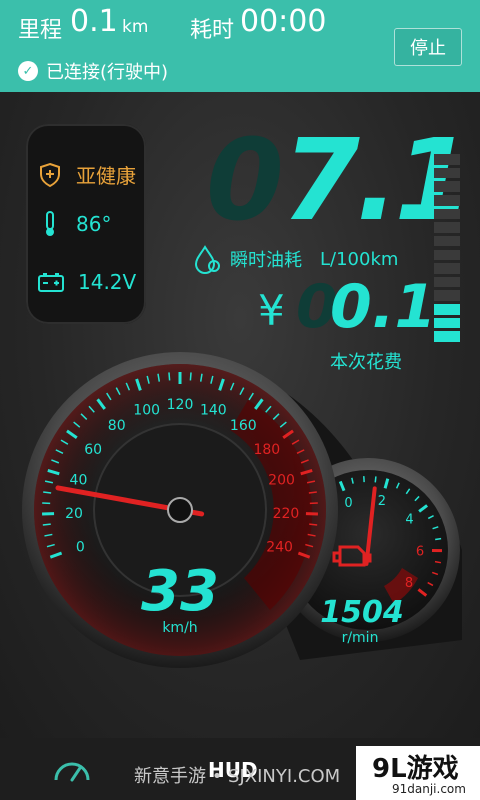  What do you see at coordinates (362, 612) in the screenshot?
I see `tachometer-readout: 1504` at bounding box center [362, 612].